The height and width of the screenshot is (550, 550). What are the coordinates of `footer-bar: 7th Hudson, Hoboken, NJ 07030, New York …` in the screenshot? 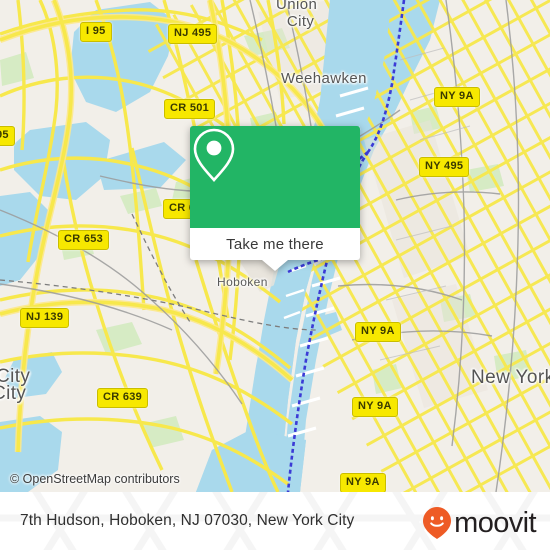 It's located at (275, 521).